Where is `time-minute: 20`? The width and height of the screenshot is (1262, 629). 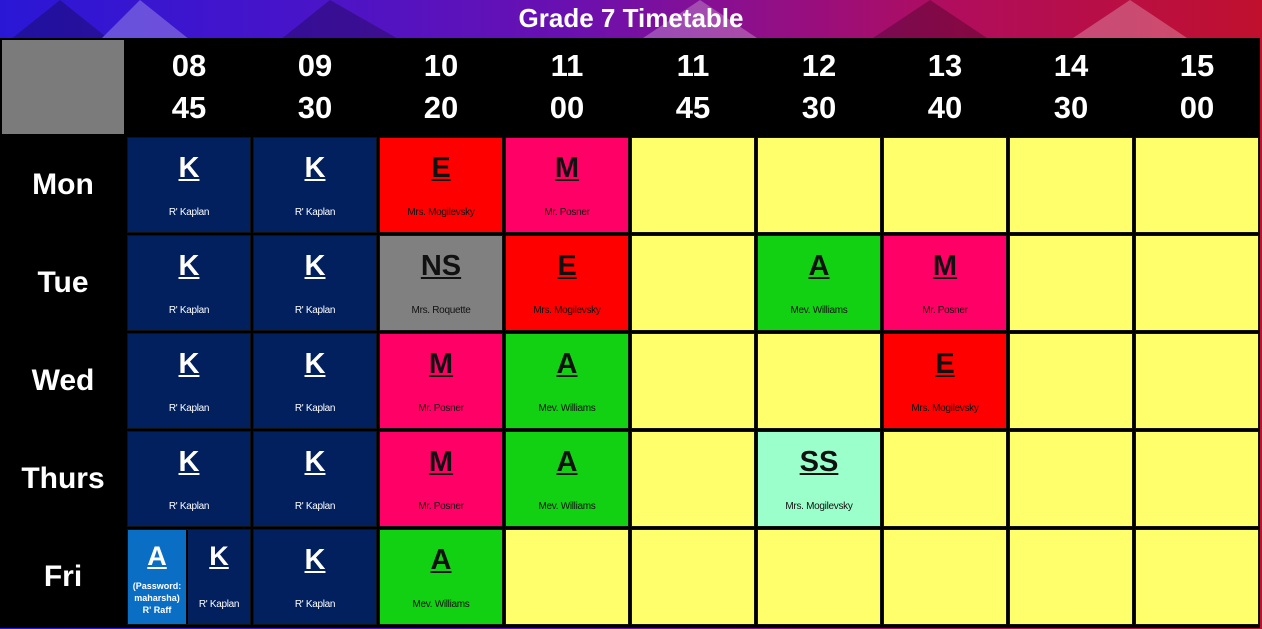 time-minute: 20 is located at coordinates (441, 107).